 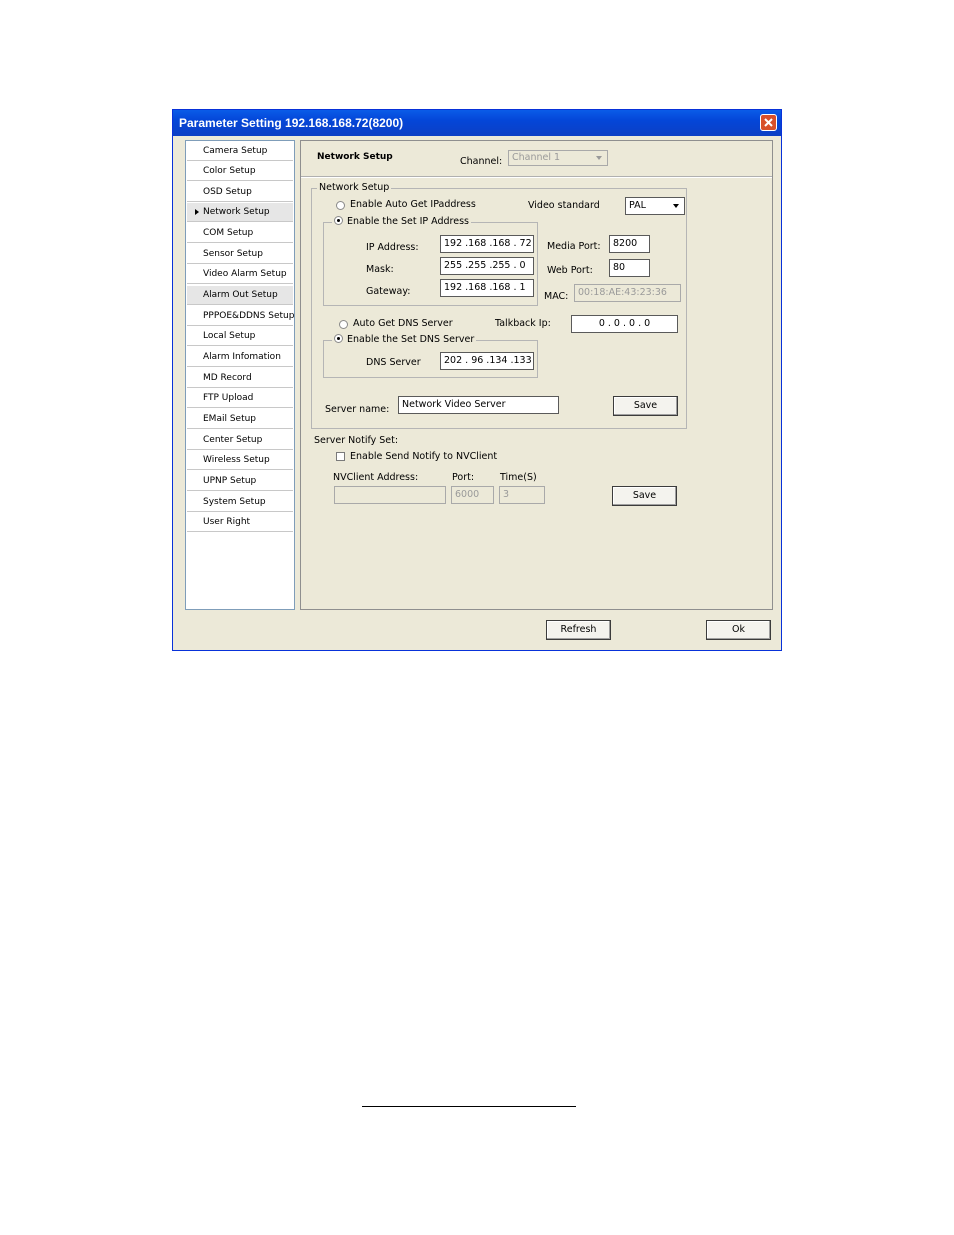 What do you see at coordinates (236, 460) in the screenshot?
I see `sidebar-item-label: Wireless Setup` at bounding box center [236, 460].